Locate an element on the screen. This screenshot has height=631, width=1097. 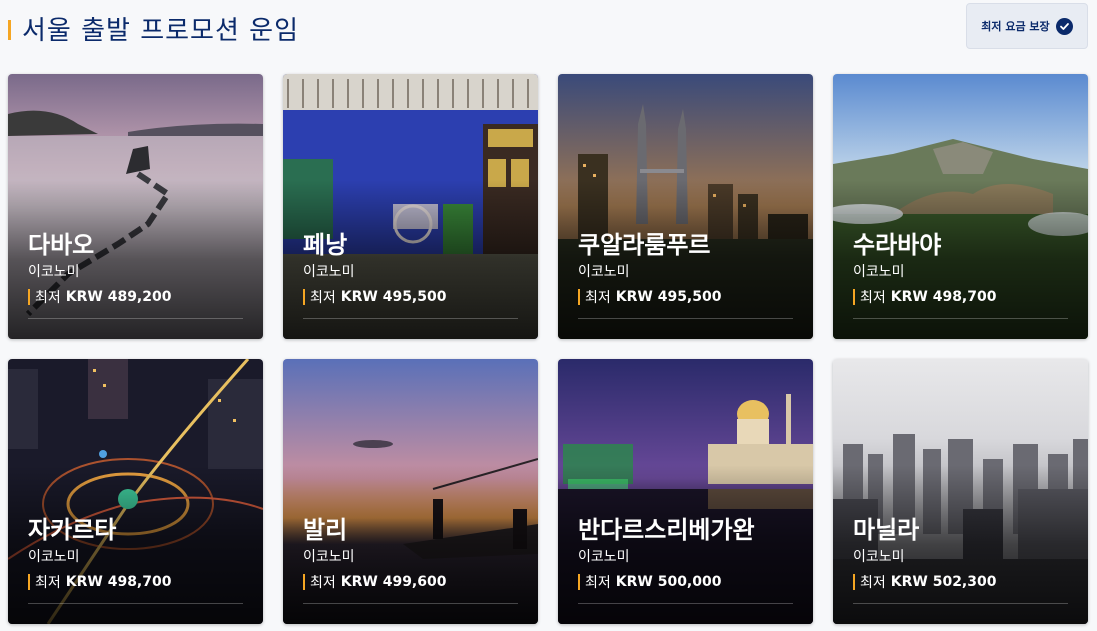
price-row: 최저 KRW 502,300 is located at coordinates (960, 582).